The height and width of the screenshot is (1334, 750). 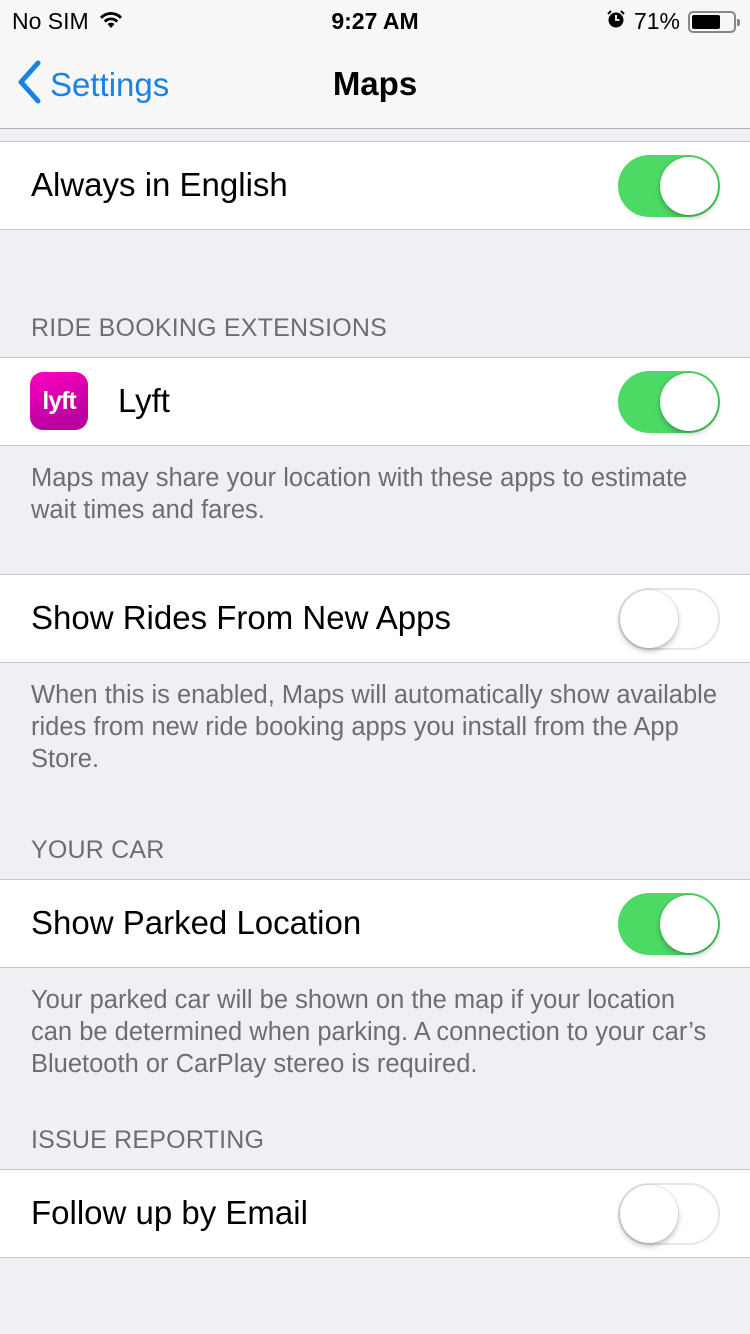 I want to click on setting-row-lyft: lyft Lyft, so click(x=375, y=401).